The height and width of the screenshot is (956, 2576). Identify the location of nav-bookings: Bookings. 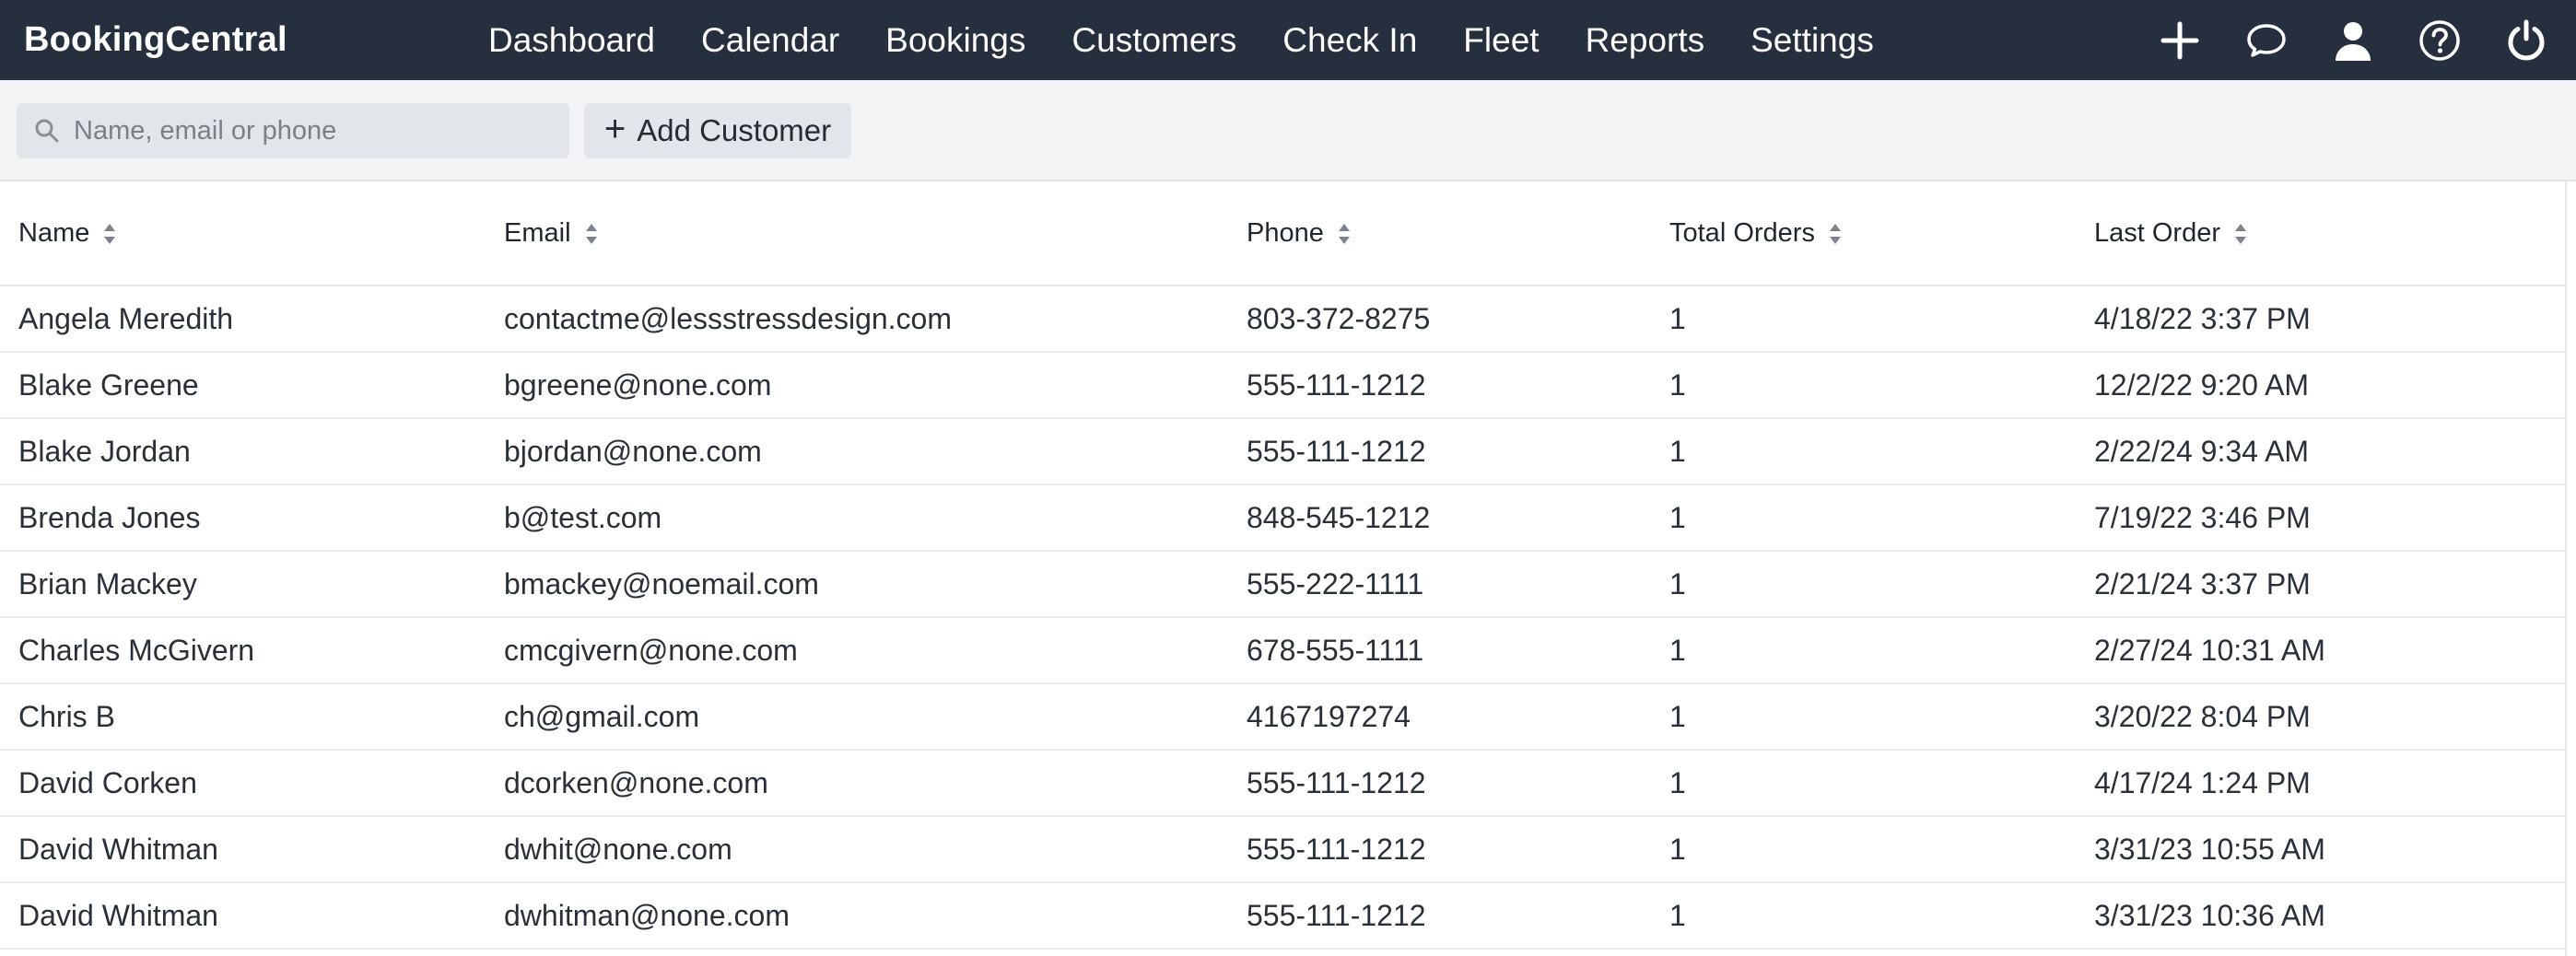
(955, 40).